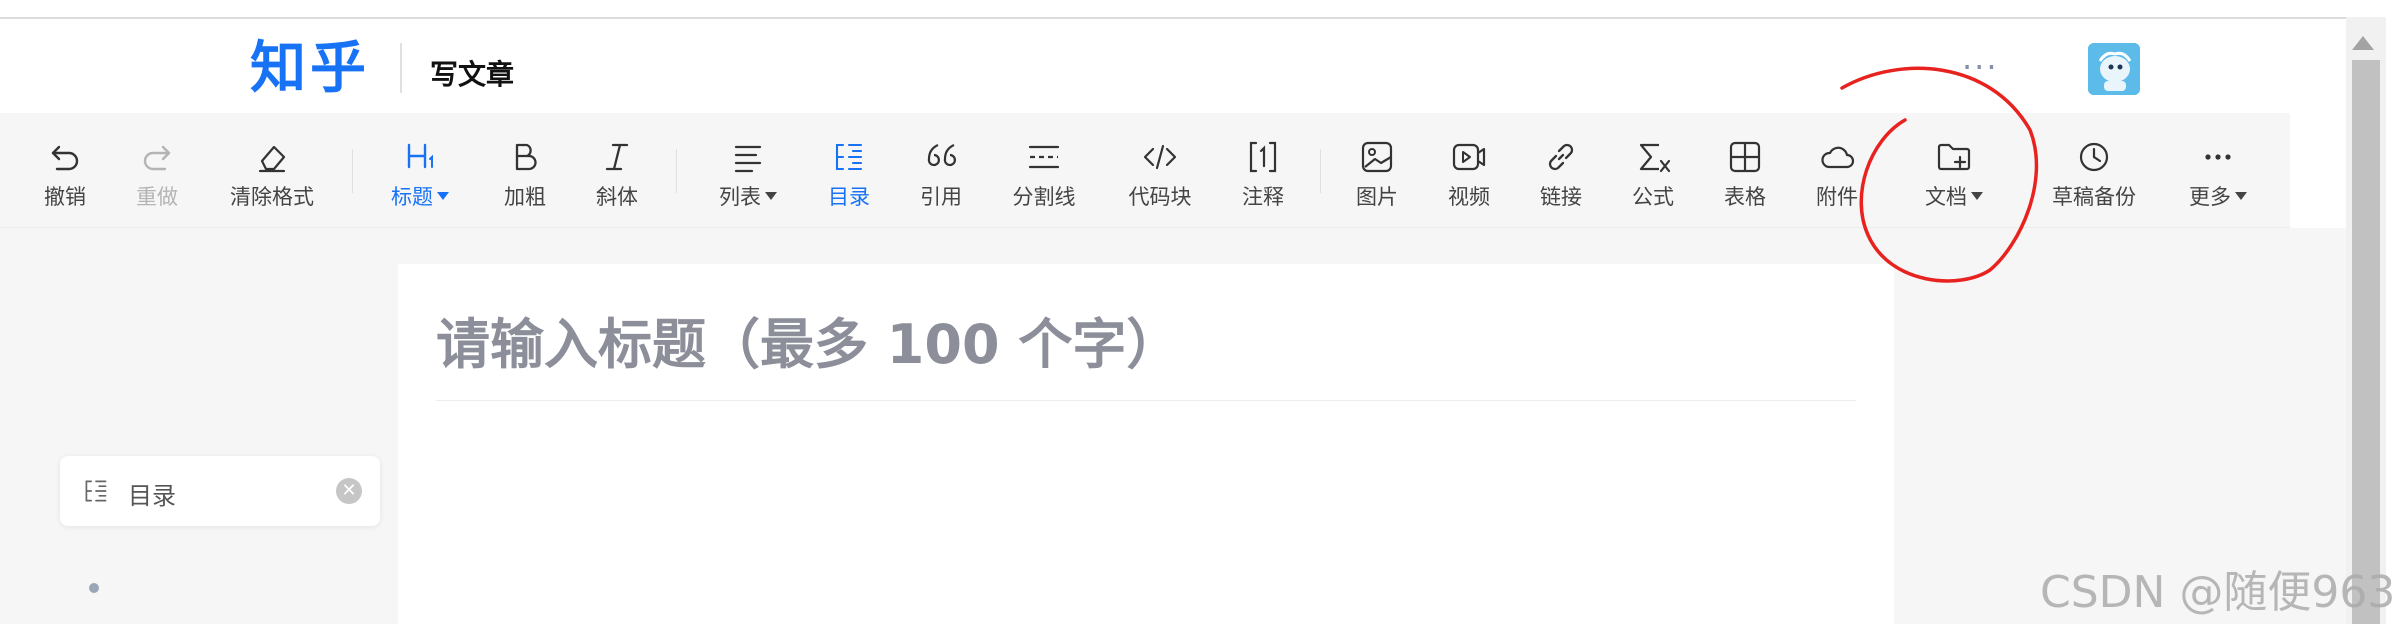 The image size is (2401, 624). What do you see at coordinates (1160, 197) in the screenshot?
I see `code-block-label: 代码块` at bounding box center [1160, 197].